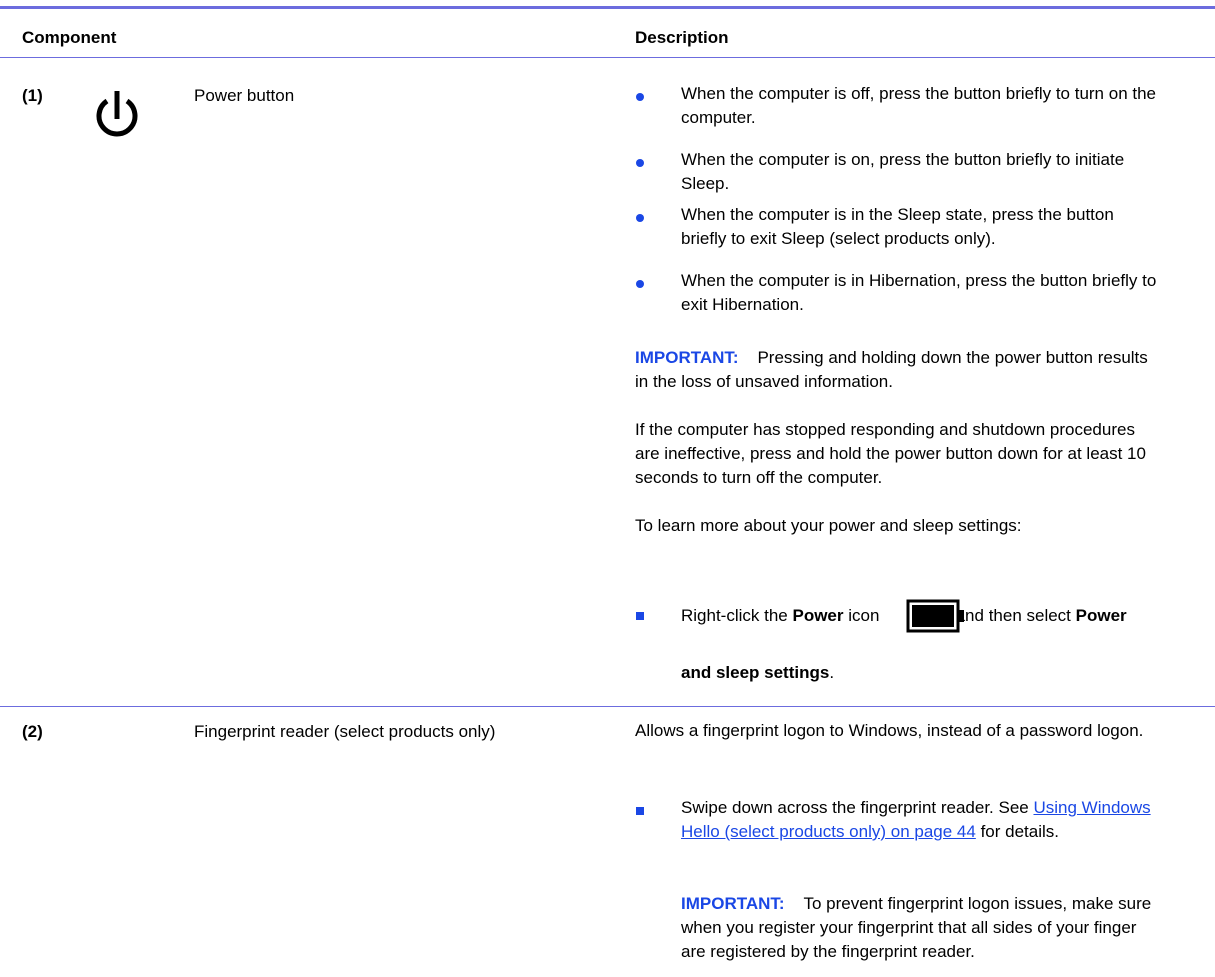 The height and width of the screenshot is (977, 1215). I want to click on component-name: Power button, so click(244, 95).